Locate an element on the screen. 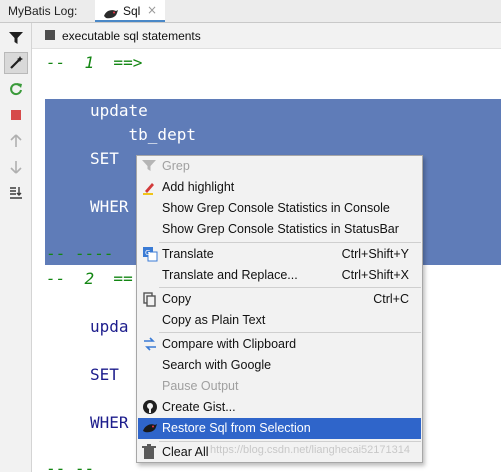  tool-window-header: MyBatis Log: Sql × is located at coordinates (250, 11).